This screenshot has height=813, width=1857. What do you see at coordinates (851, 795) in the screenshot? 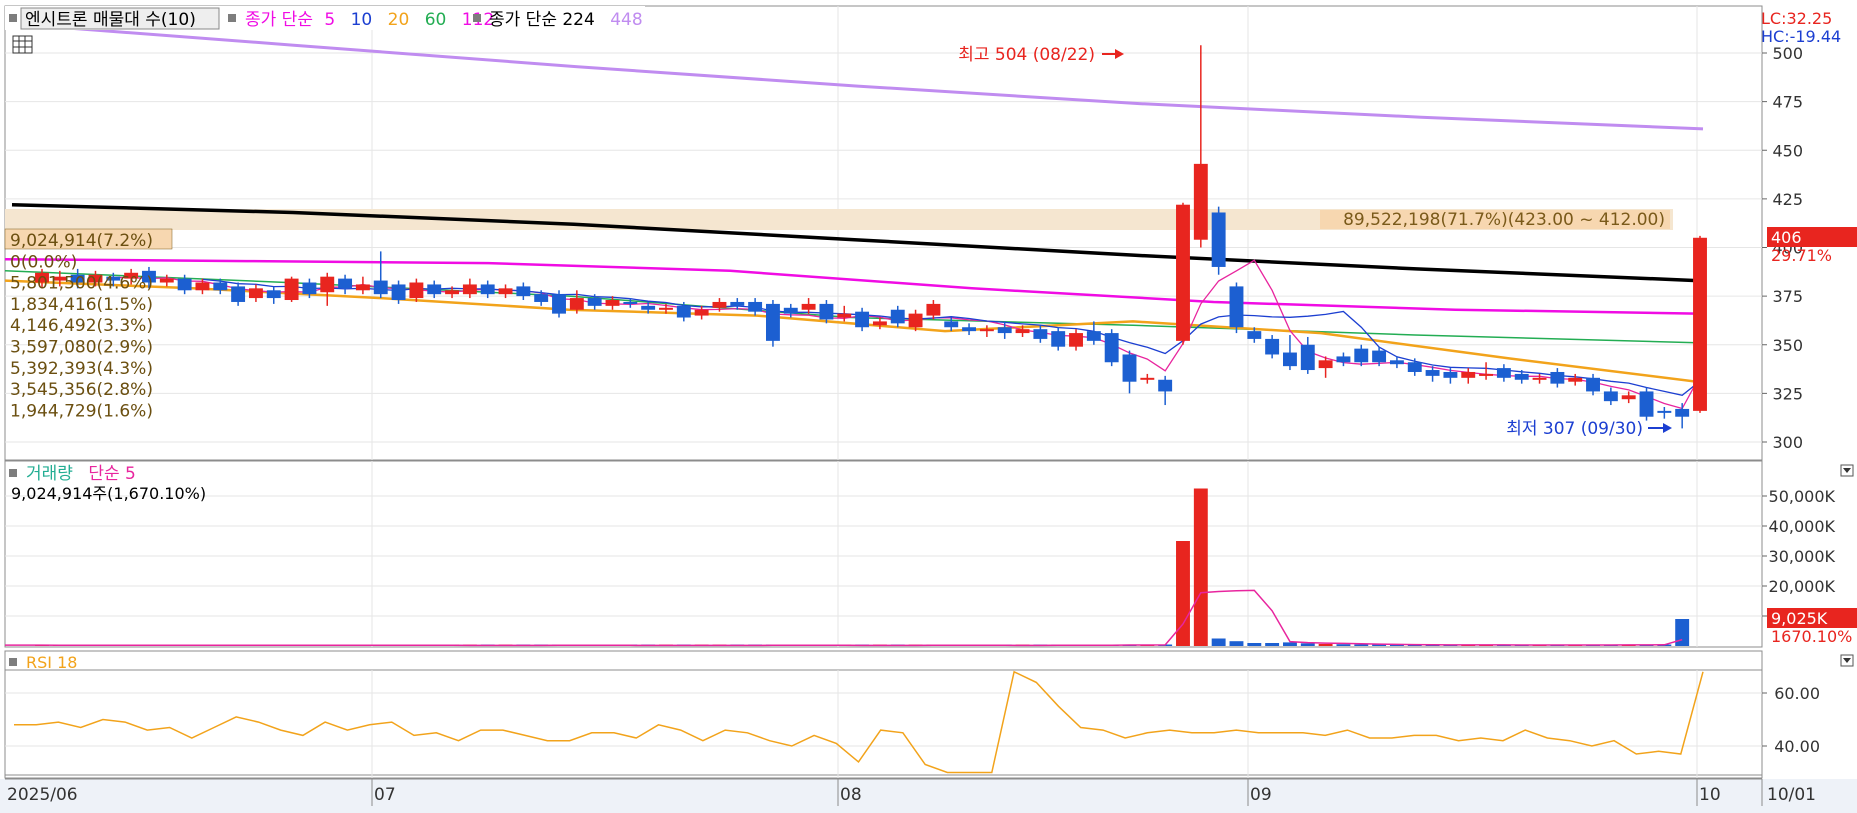
I see `x-label-08: 08` at bounding box center [851, 795].